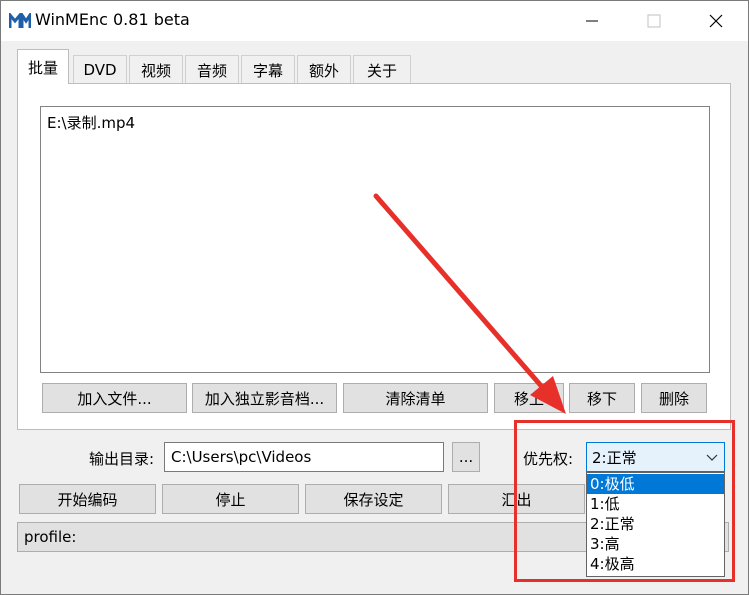 The width and height of the screenshot is (749, 595). What do you see at coordinates (50, 537) in the screenshot?
I see `status-text: profile:` at bounding box center [50, 537].